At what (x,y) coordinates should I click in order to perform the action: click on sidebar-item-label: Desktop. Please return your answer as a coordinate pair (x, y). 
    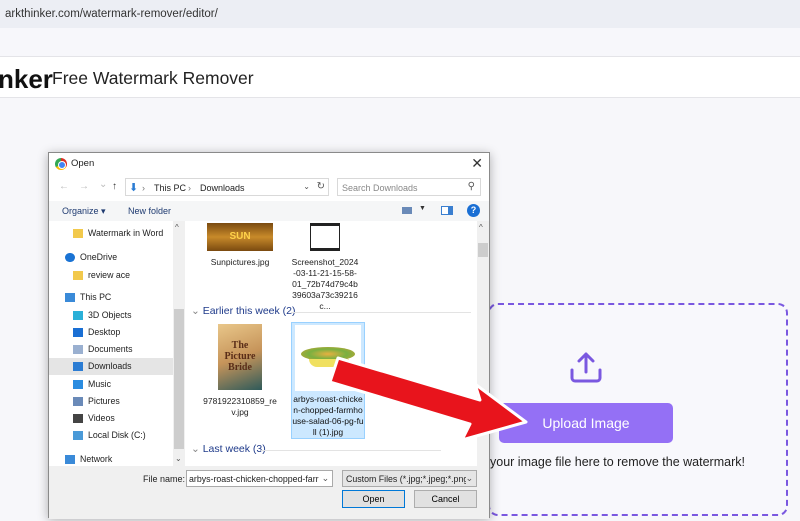
    Looking at the image, I should click on (104, 332).